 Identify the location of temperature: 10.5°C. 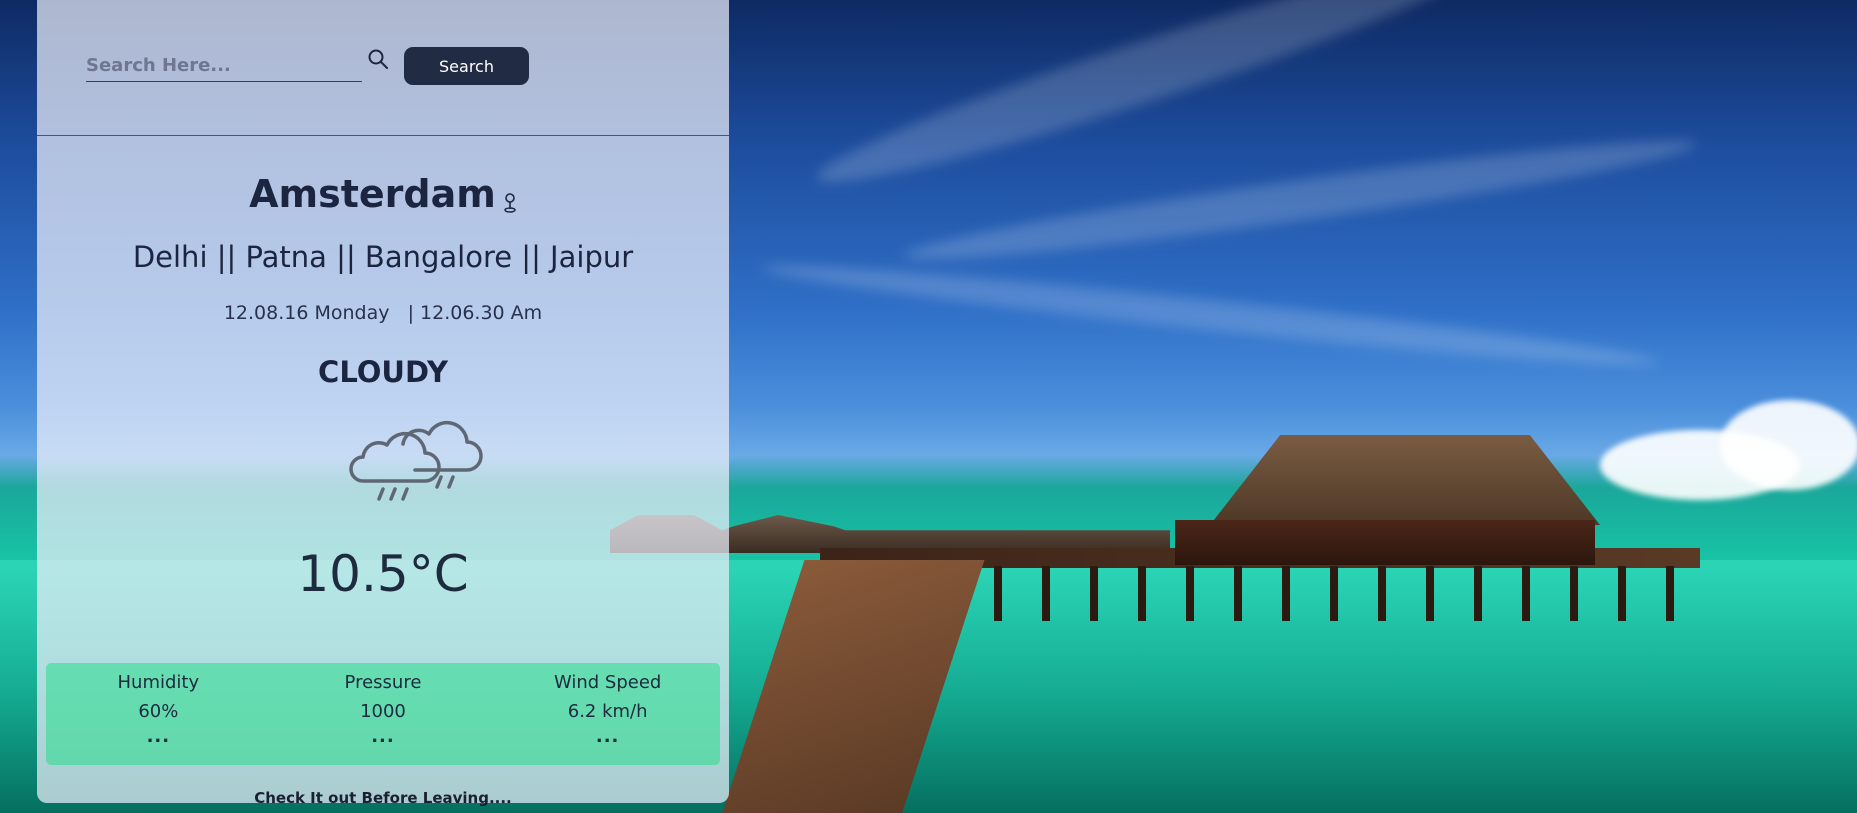
(383, 574).